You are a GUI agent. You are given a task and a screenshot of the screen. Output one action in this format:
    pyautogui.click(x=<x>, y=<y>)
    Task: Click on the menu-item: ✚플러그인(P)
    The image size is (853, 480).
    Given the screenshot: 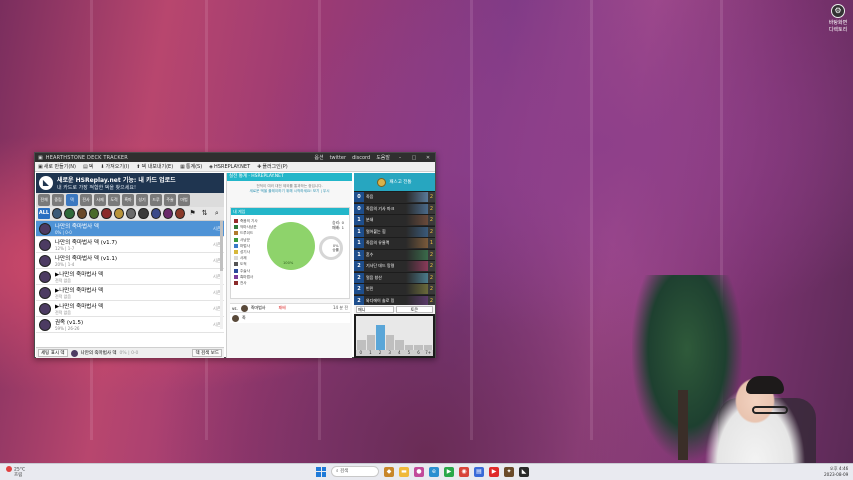 What is the action you would take?
    pyautogui.click(x=272, y=166)
    